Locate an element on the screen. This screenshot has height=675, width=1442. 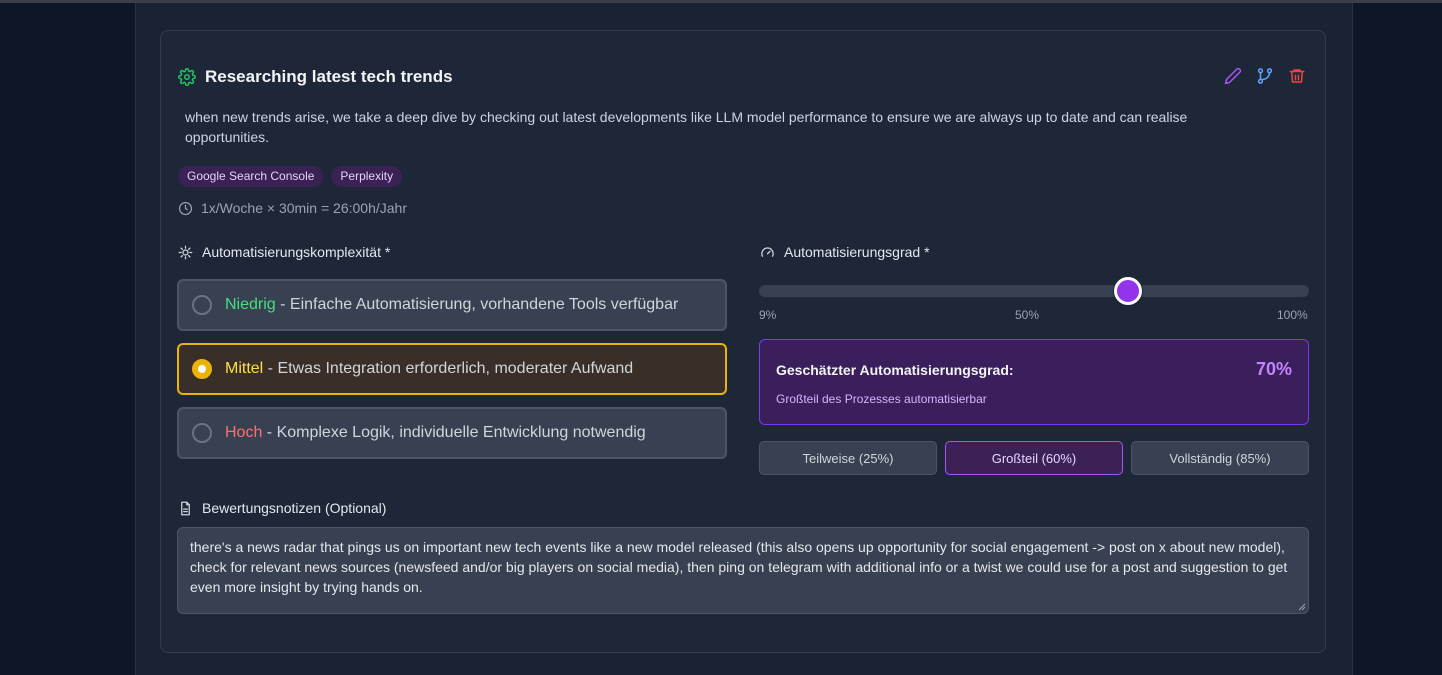
task-header: Researching latest tech trends is located at coordinates (315, 77).